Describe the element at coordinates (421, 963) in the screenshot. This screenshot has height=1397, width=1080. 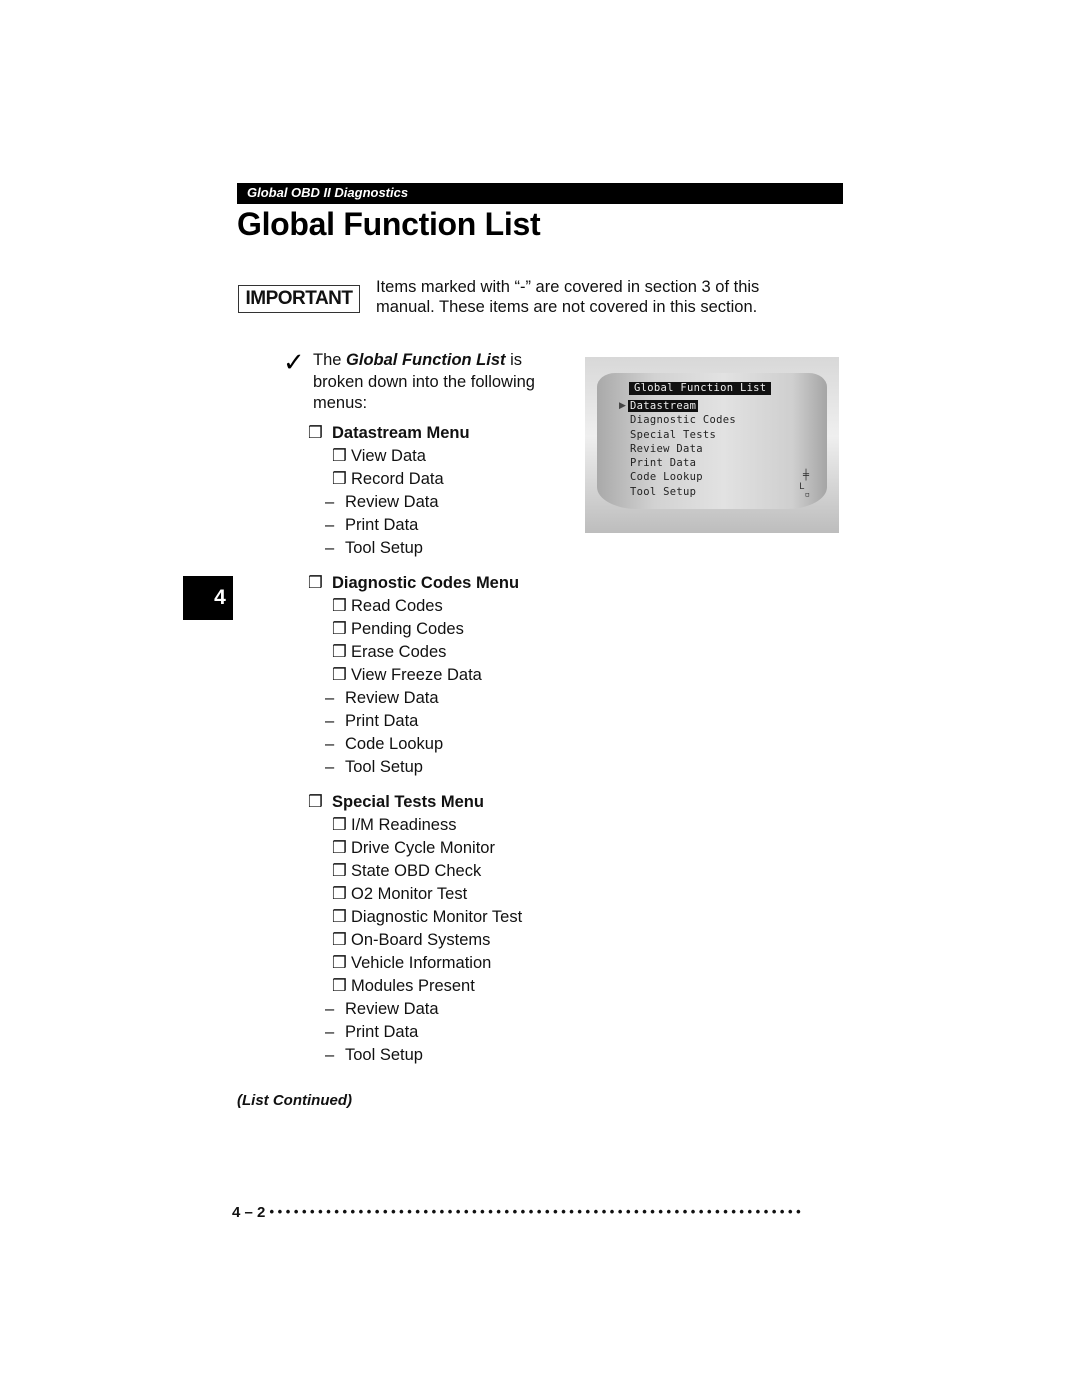
I see `menu-item-label: Vehicle Information` at that location.